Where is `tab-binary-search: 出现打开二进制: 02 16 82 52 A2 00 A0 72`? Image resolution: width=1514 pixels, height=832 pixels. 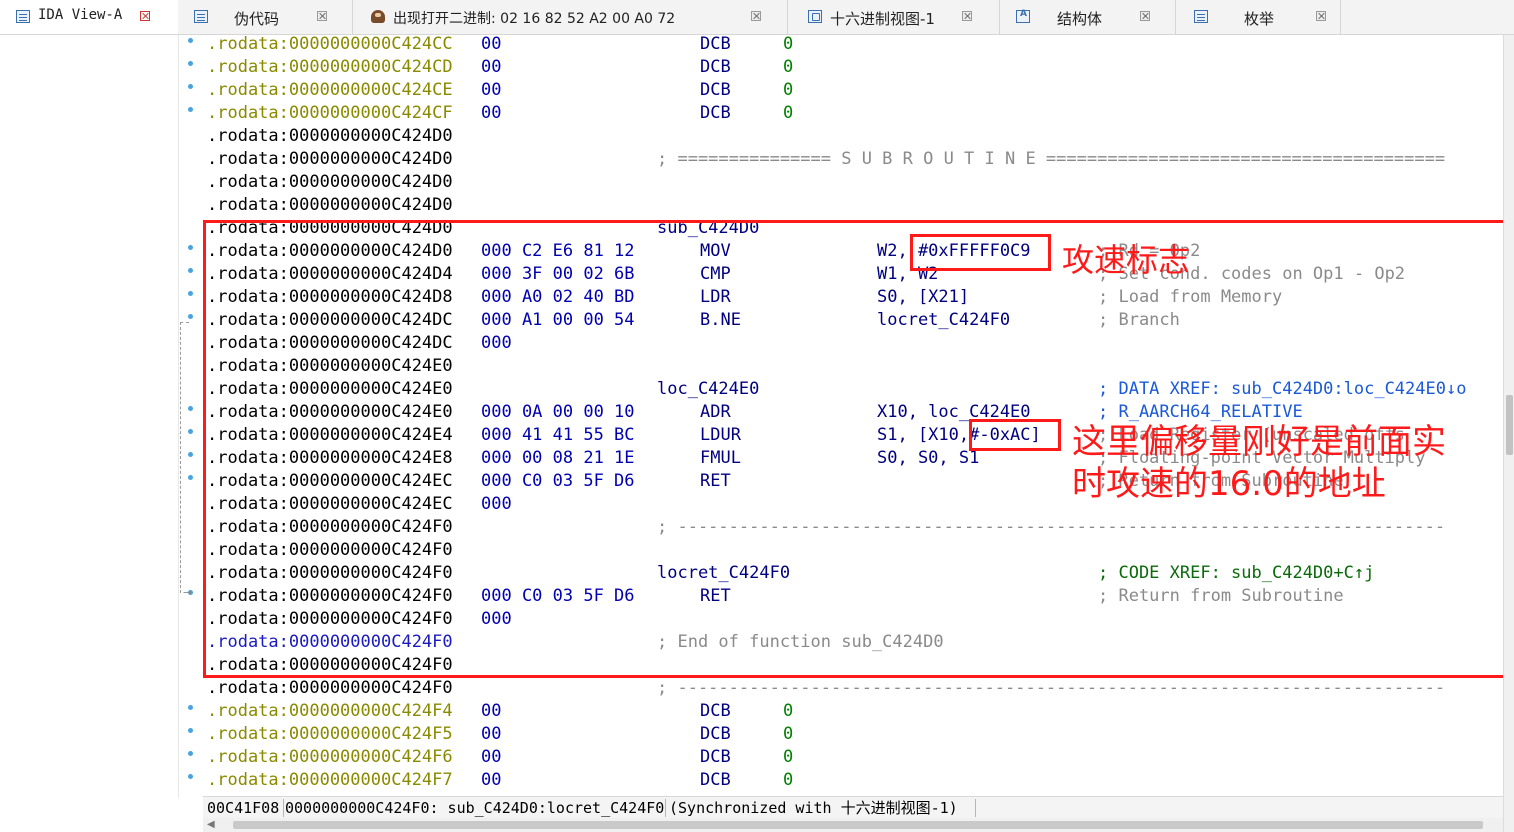 tab-binary-search: 出现打开二进制: 02 16 82 52 A2 00 A0 72 is located at coordinates (570, 17).